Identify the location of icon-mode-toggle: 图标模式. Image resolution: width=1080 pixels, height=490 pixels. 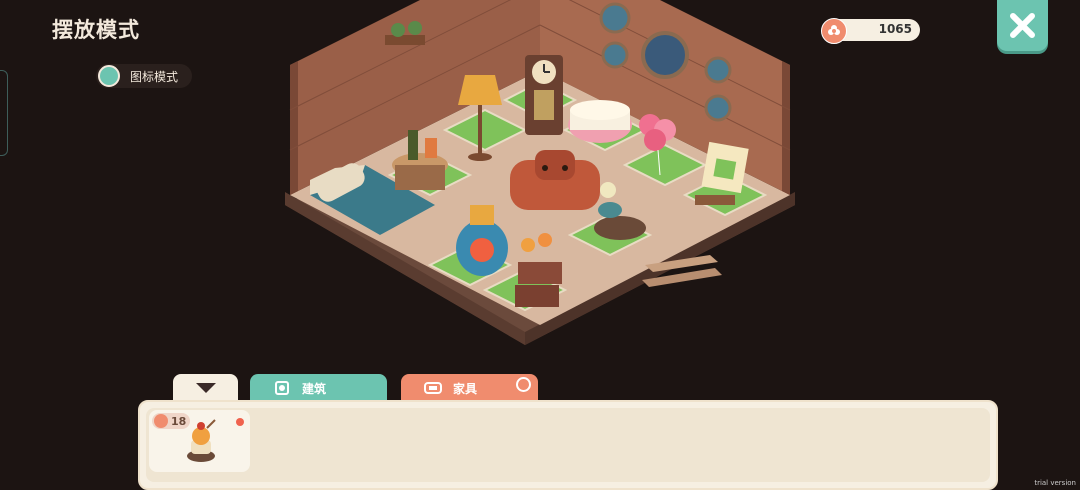
(144, 76).